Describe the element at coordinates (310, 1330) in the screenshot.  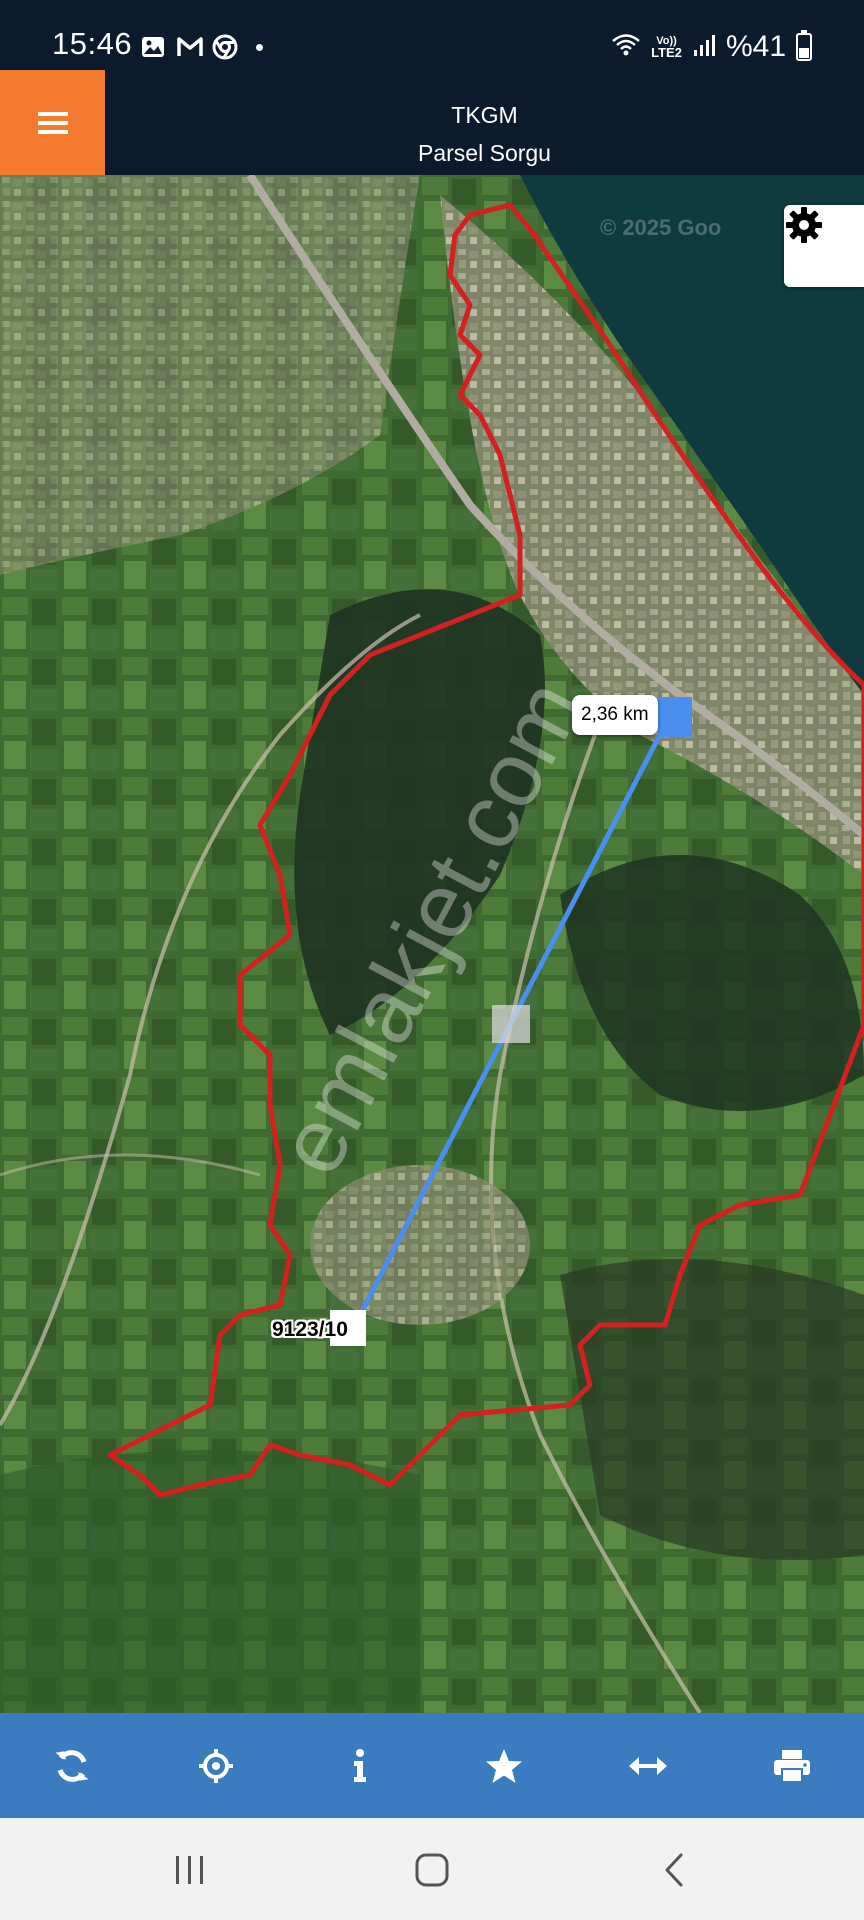
I see `parcel-label: 9123/10` at that location.